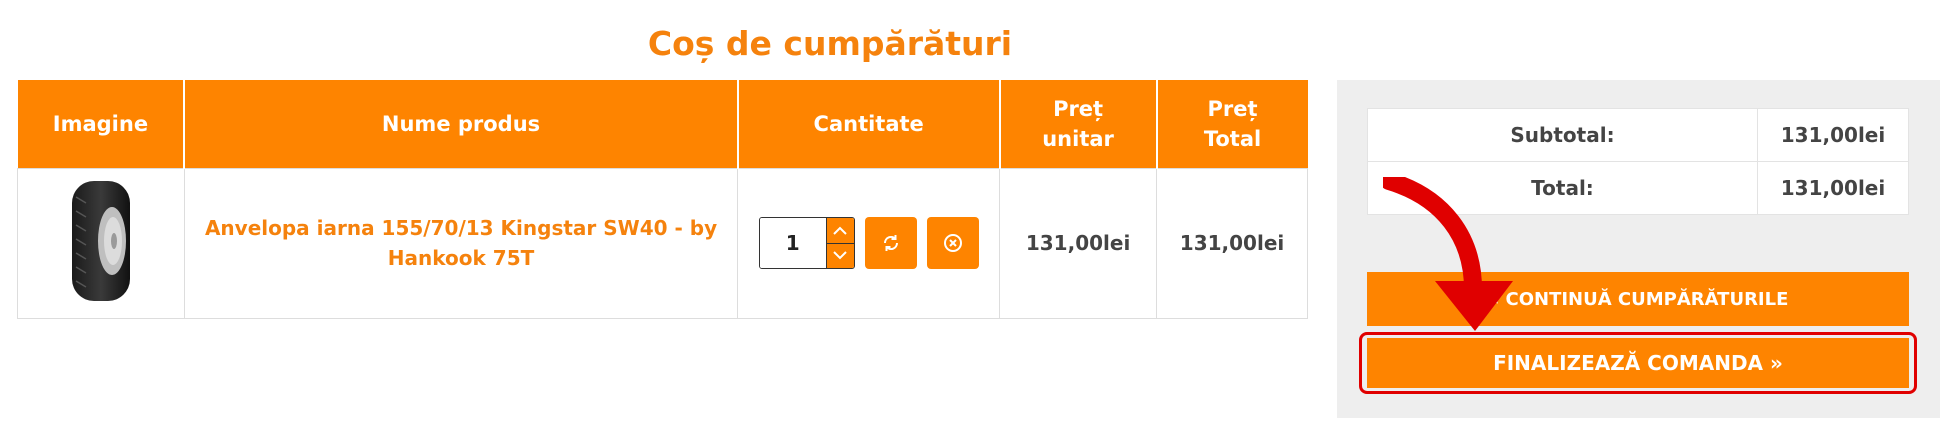  I want to click on quantity-controls, so click(868, 243).